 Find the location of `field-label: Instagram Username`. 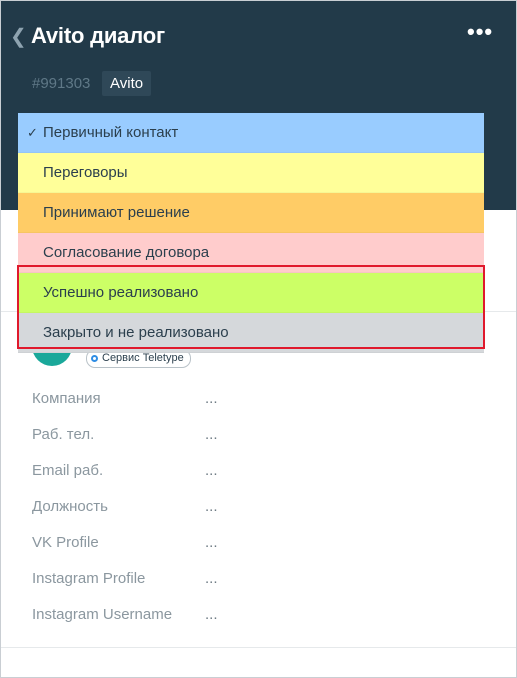

field-label: Instagram Username is located at coordinates (102, 614).